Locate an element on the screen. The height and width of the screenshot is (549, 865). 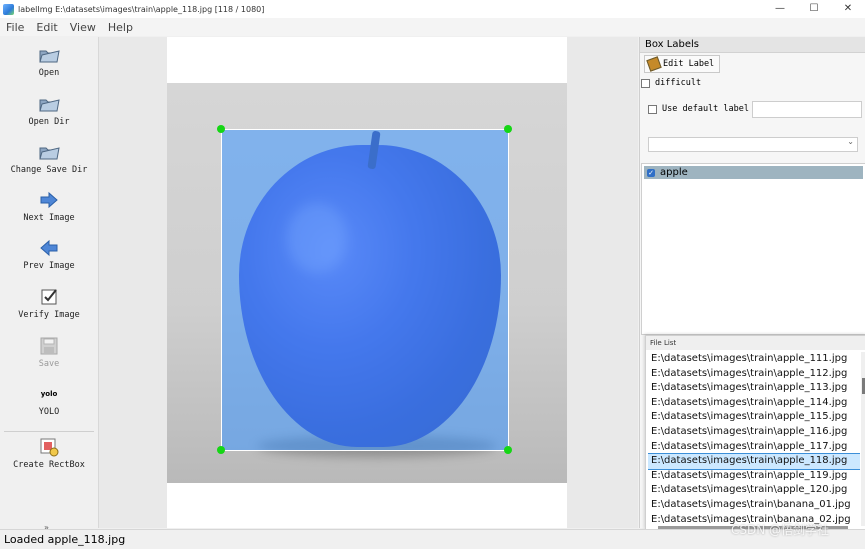
use-default-label-checkbox is located at coordinates (652, 109).